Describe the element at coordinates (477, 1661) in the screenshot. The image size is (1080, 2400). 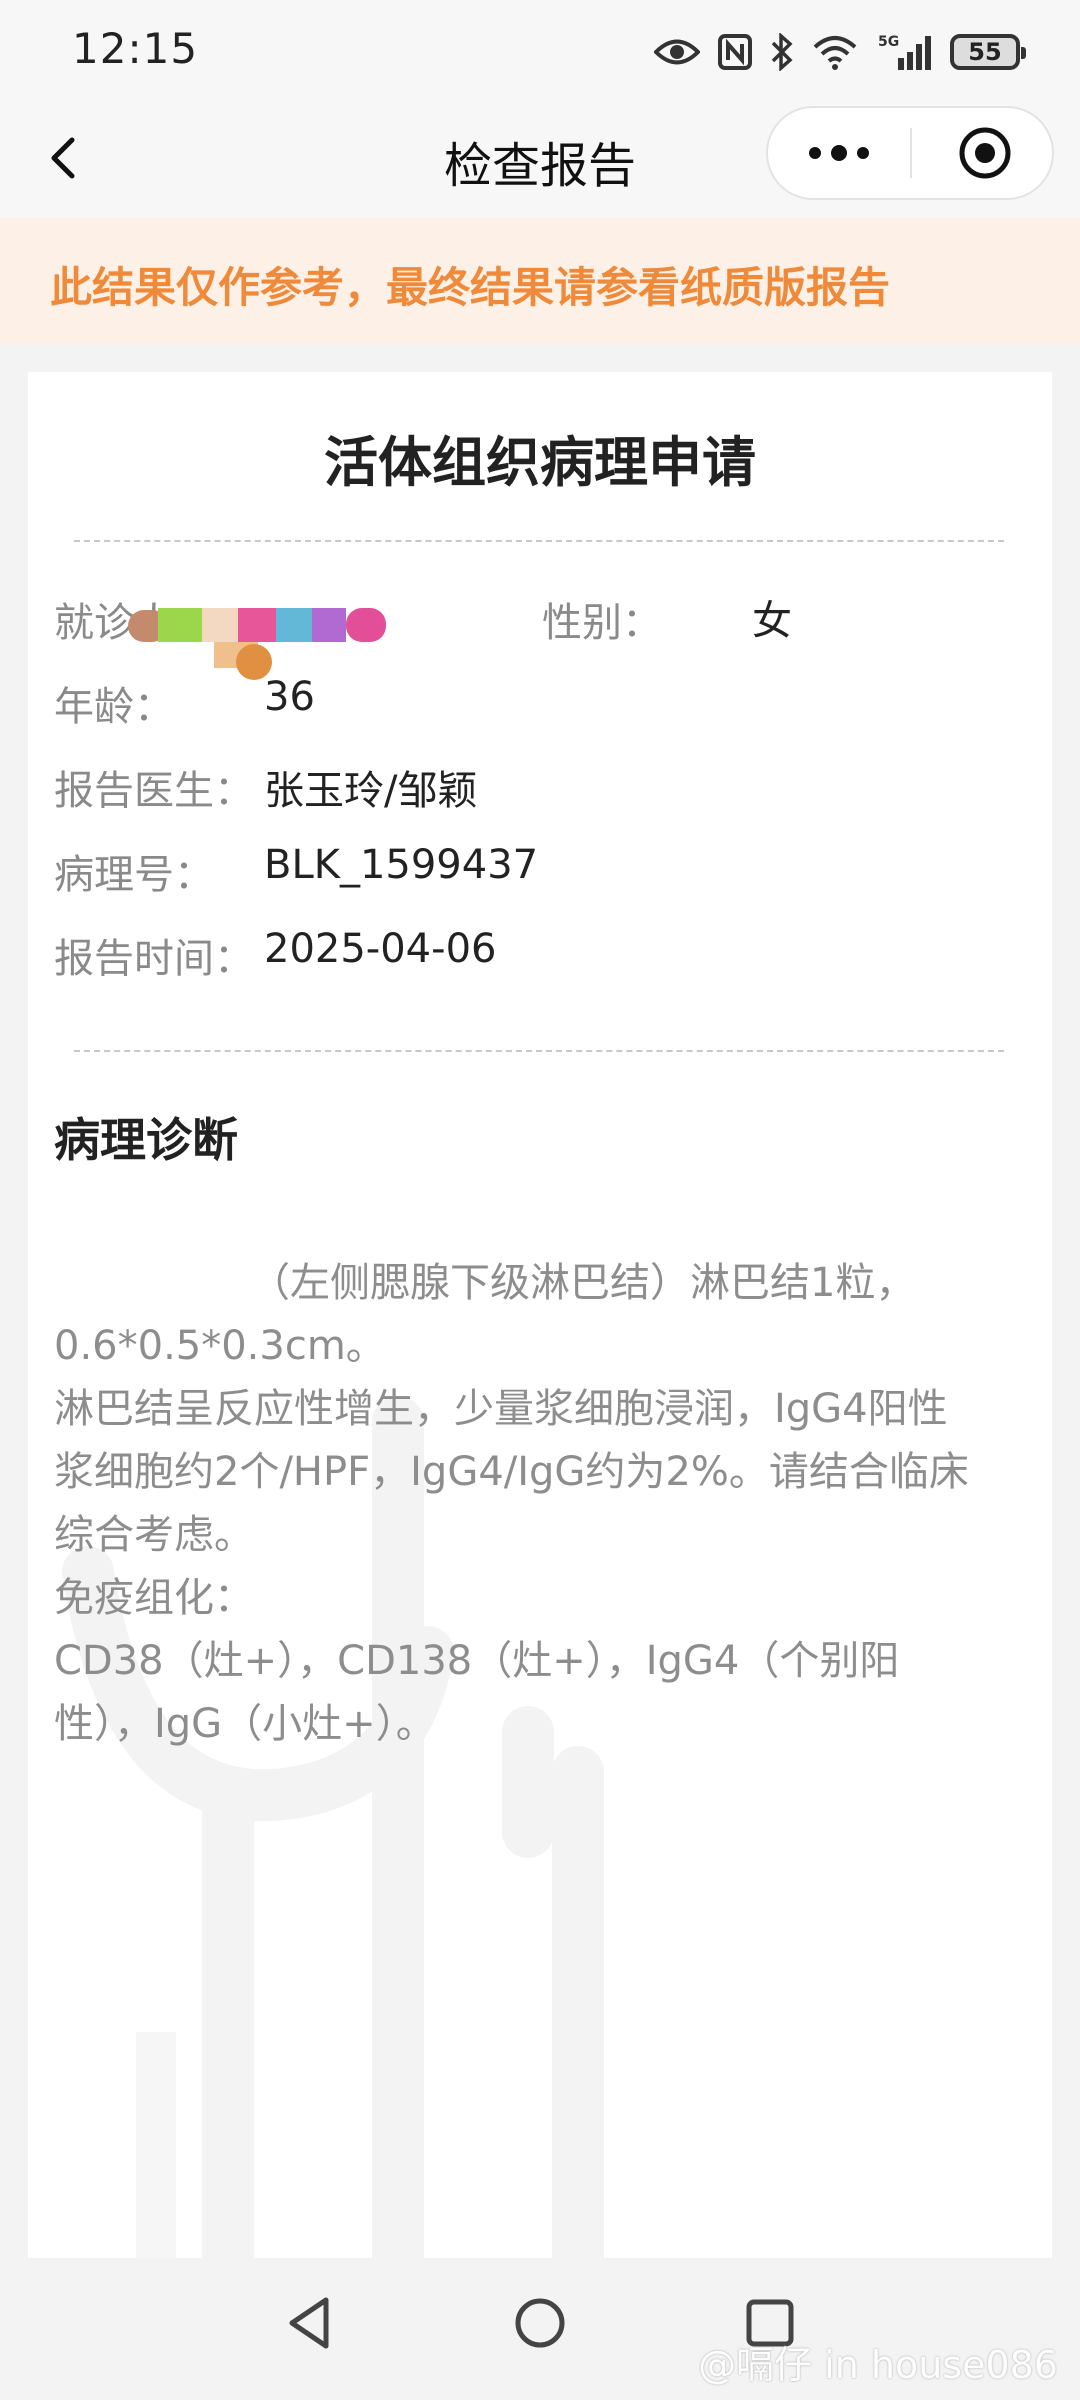
I see `diagnosis-line: CD38（灶+），CD138（灶+），IgG4（个别阳` at that location.